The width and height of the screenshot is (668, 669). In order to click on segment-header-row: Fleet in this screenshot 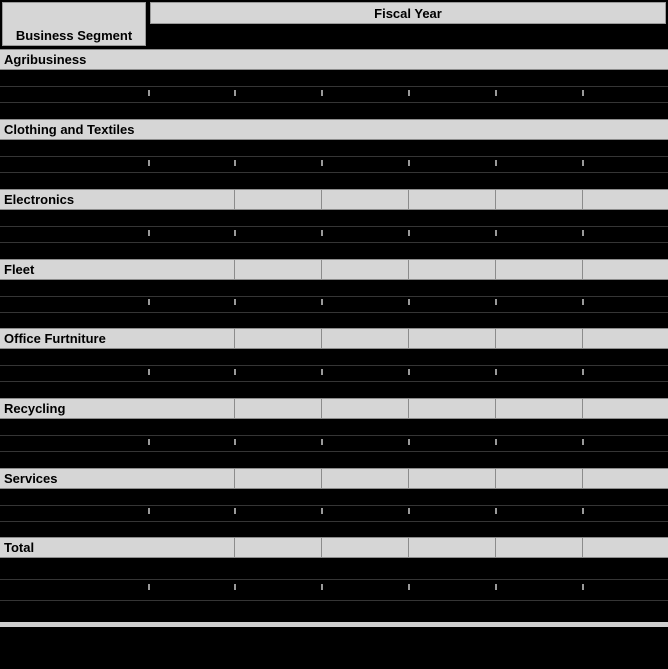, I will do `click(334, 269)`.